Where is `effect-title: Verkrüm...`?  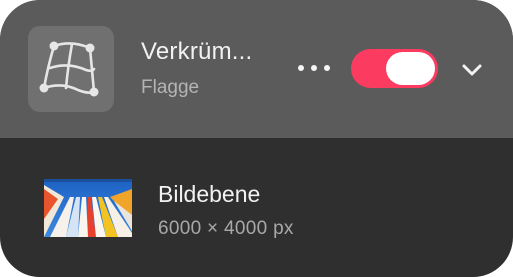 effect-title: Verkrüm... is located at coordinates (197, 51).